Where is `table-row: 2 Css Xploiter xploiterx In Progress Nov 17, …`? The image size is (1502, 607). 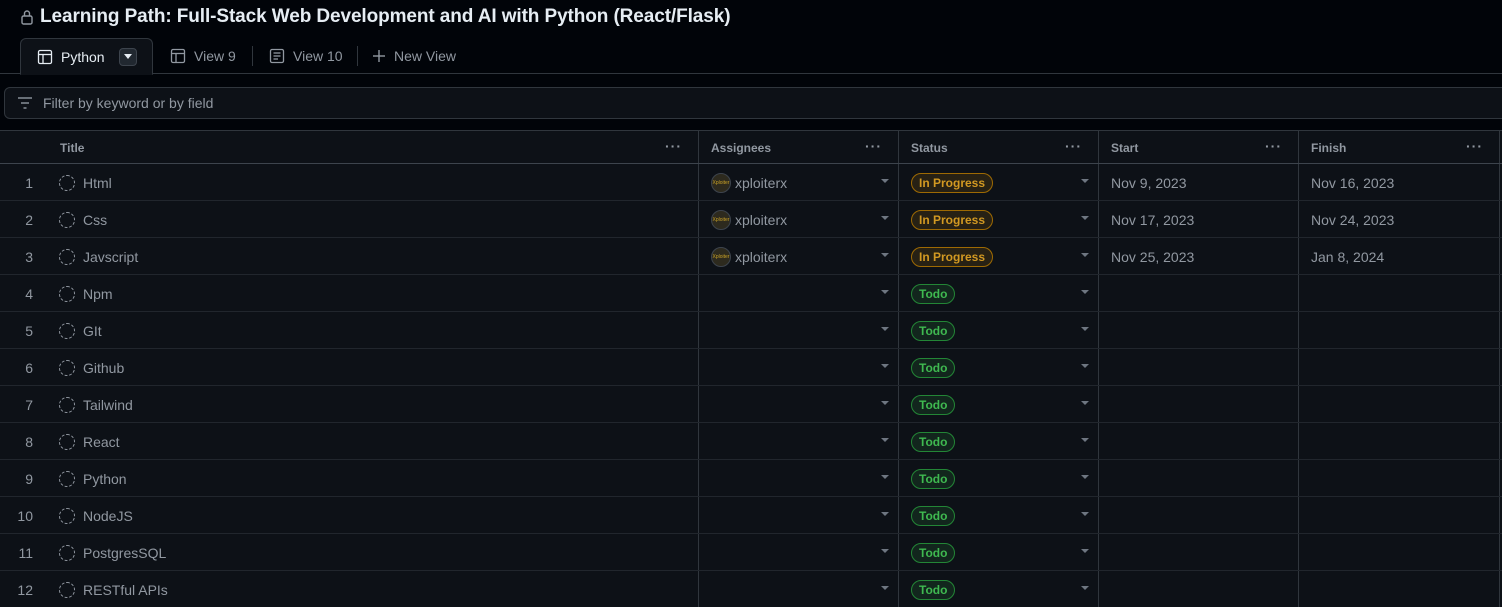
table-row: 2 Css Xploiter xploiterx In Progress Nov 17, … is located at coordinates (751, 219).